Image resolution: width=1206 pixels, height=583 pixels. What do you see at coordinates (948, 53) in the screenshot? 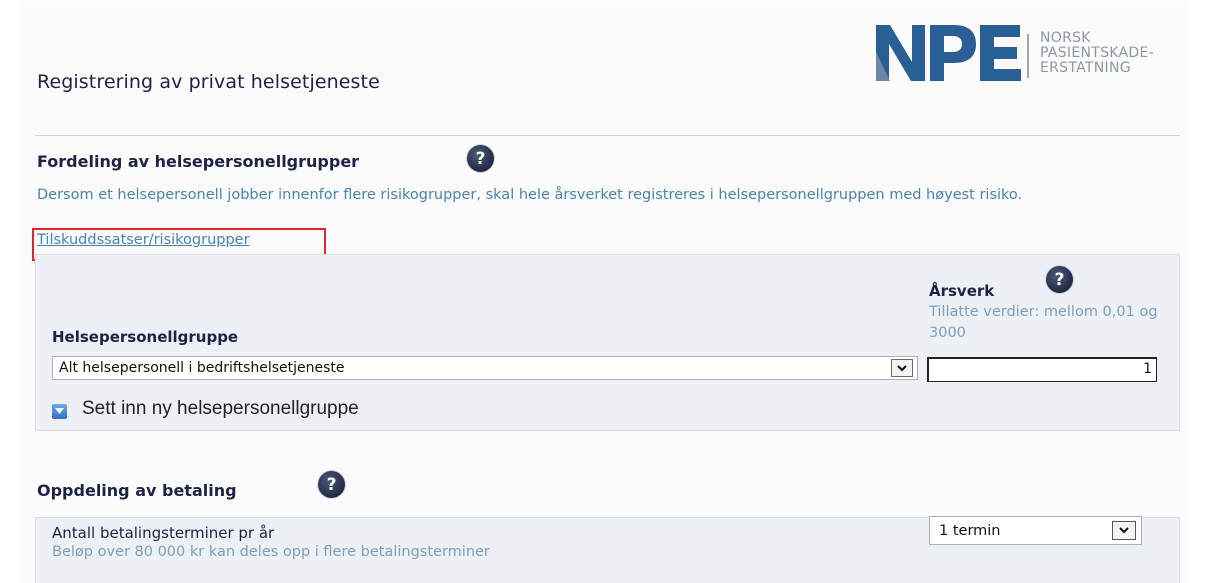
I see `npe-logo-mark` at bounding box center [948, 53].